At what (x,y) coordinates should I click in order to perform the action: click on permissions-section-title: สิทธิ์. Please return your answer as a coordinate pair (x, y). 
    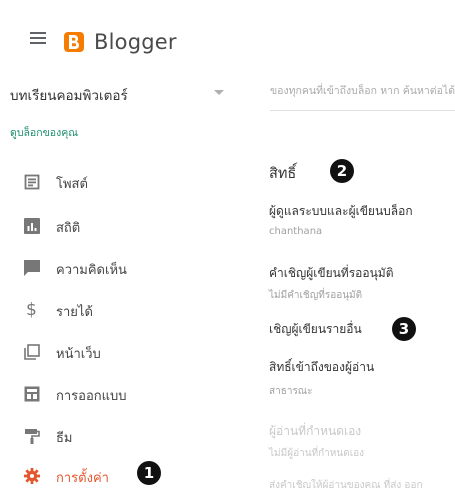
    Looking at the image, I should click on (283, 174).